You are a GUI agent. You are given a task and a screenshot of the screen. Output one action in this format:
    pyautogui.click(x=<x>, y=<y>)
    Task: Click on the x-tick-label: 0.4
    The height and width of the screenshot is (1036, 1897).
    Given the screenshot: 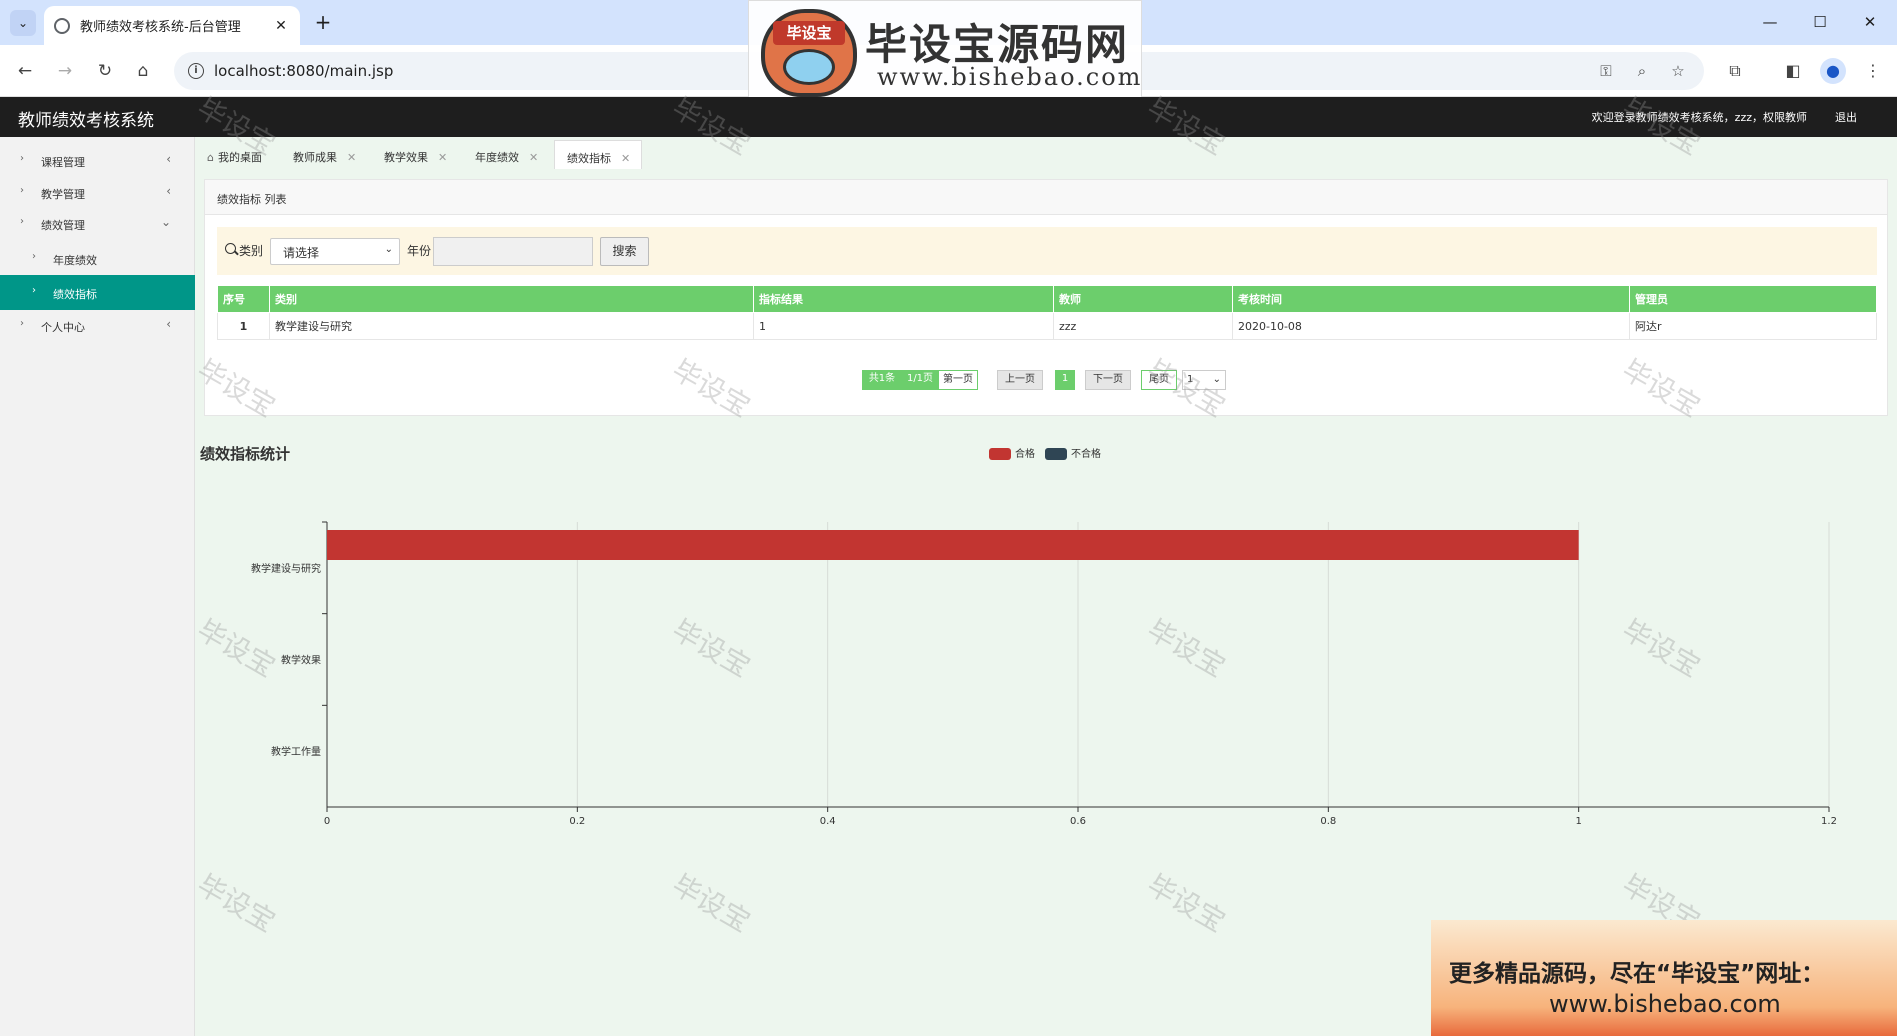 What is the action you would take?
    pyautogui.click(x=828, y=821)
    